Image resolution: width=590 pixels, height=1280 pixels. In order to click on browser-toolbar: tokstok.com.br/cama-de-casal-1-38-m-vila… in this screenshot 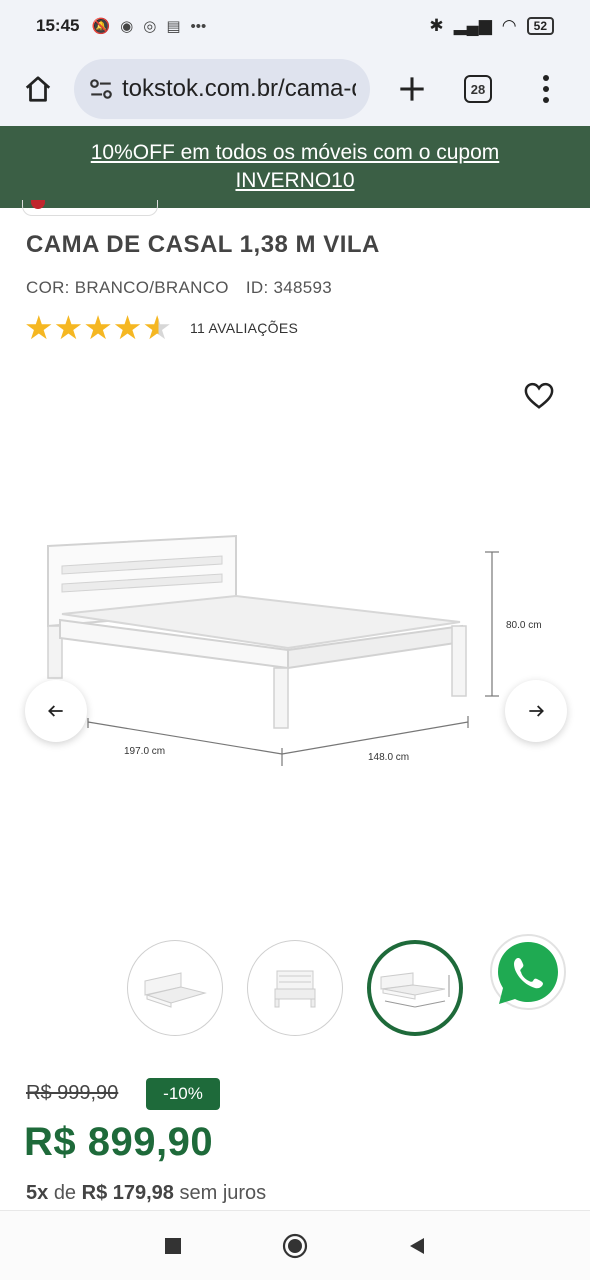, I will do `click(295, 89)`.